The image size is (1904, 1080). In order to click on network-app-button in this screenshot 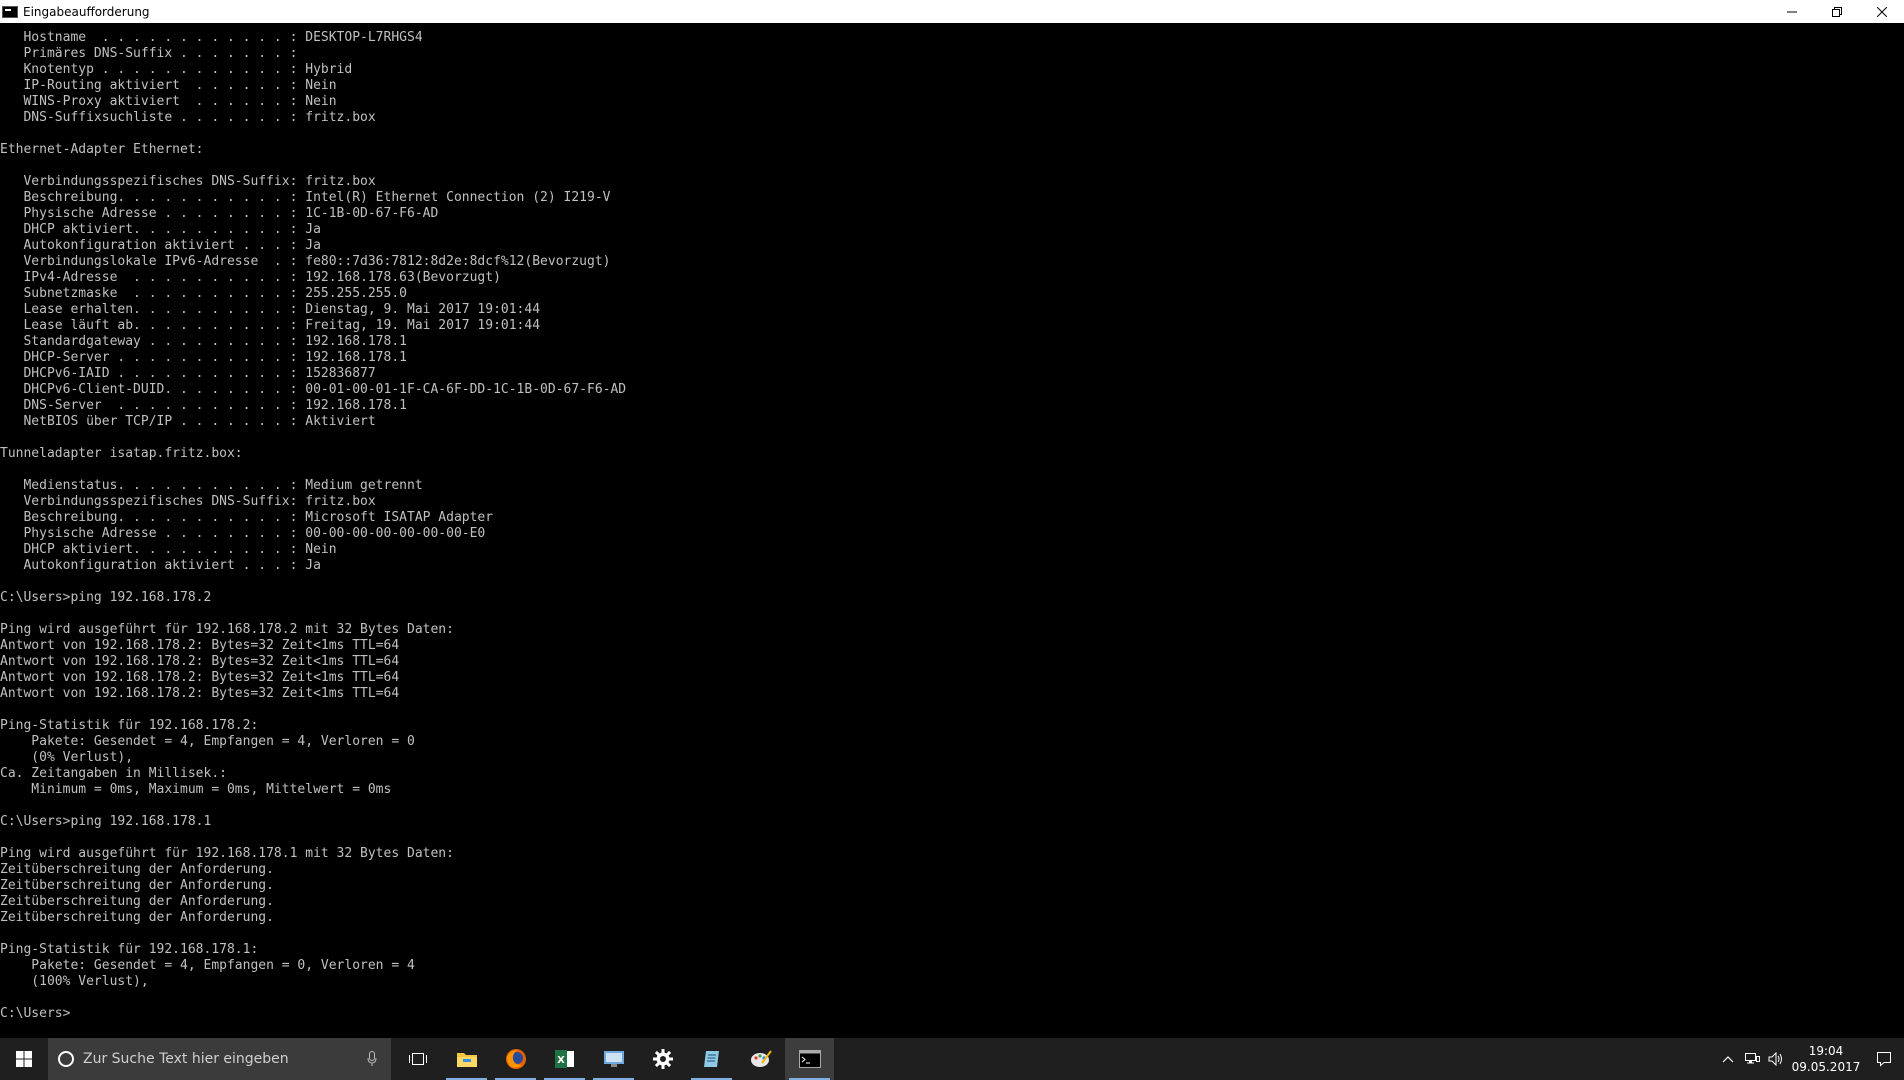, I will do `click(613, 1059)`.